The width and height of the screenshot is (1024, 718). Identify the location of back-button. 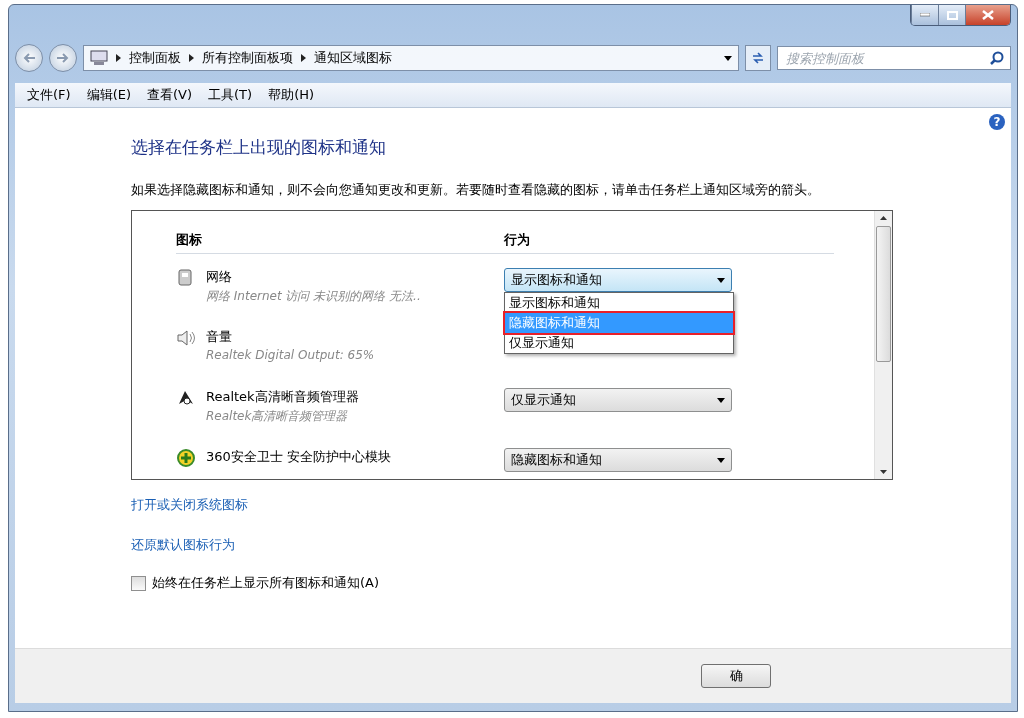
(29, 58).